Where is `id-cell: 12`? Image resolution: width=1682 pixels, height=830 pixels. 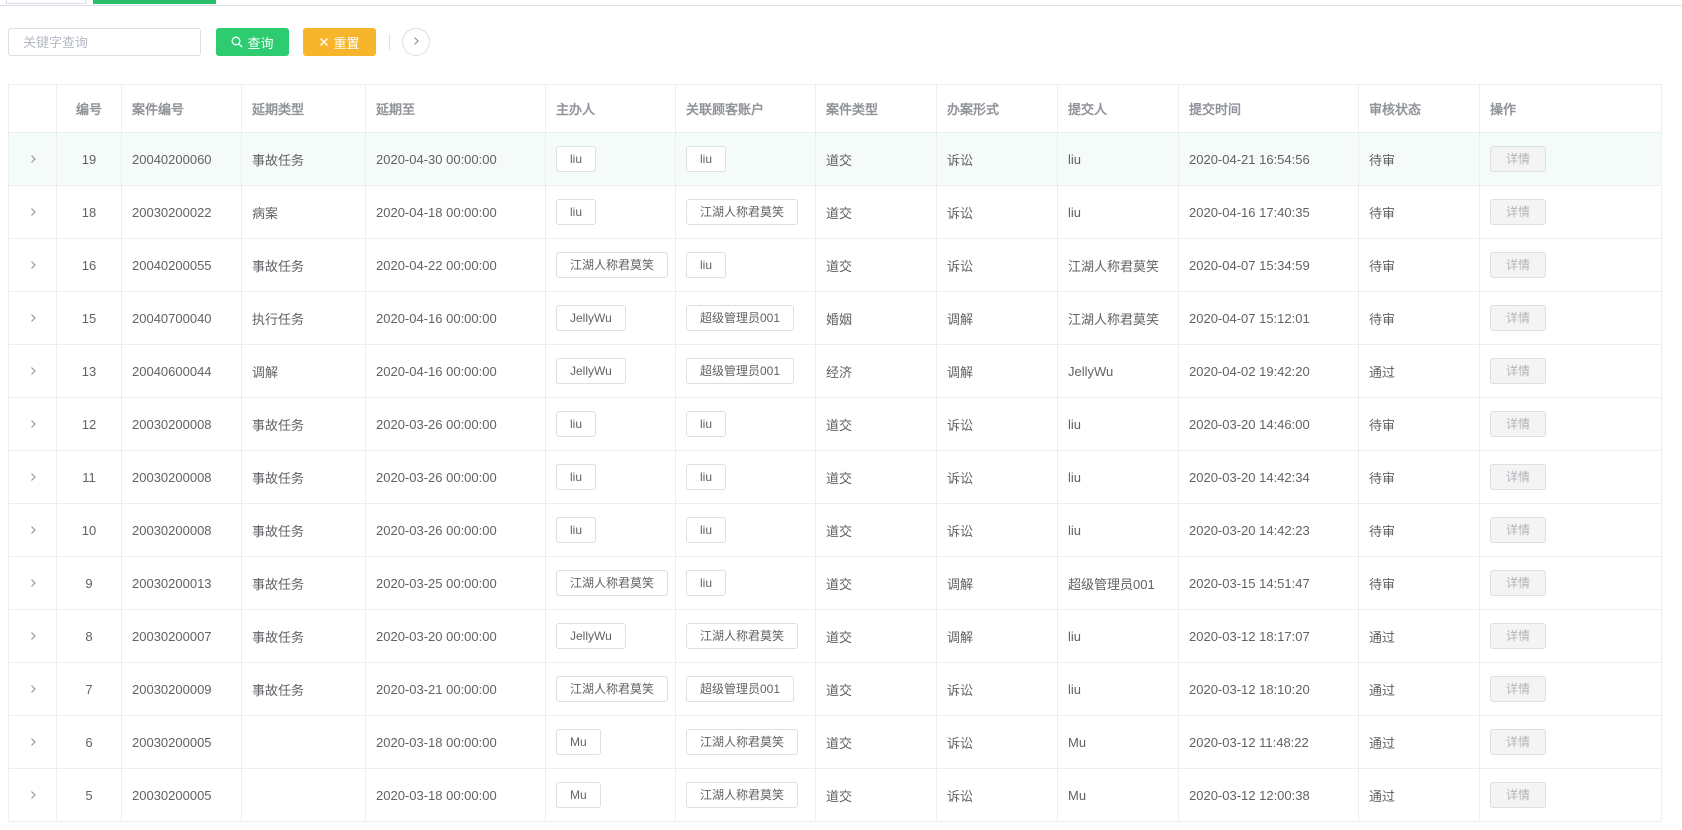
id-cell: 12 is located at coordinates (89, 424).